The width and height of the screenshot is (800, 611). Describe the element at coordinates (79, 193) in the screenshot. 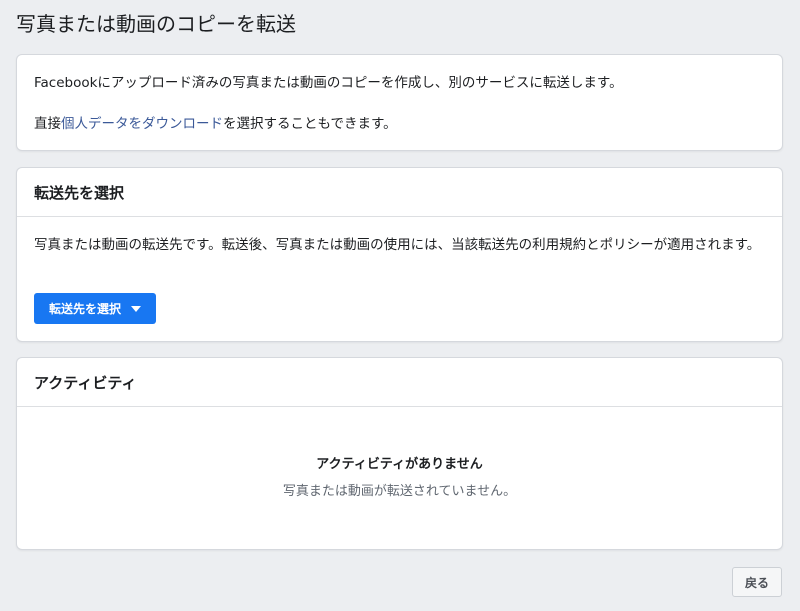

I see `destination-heading: 転送先を選択` at that location.